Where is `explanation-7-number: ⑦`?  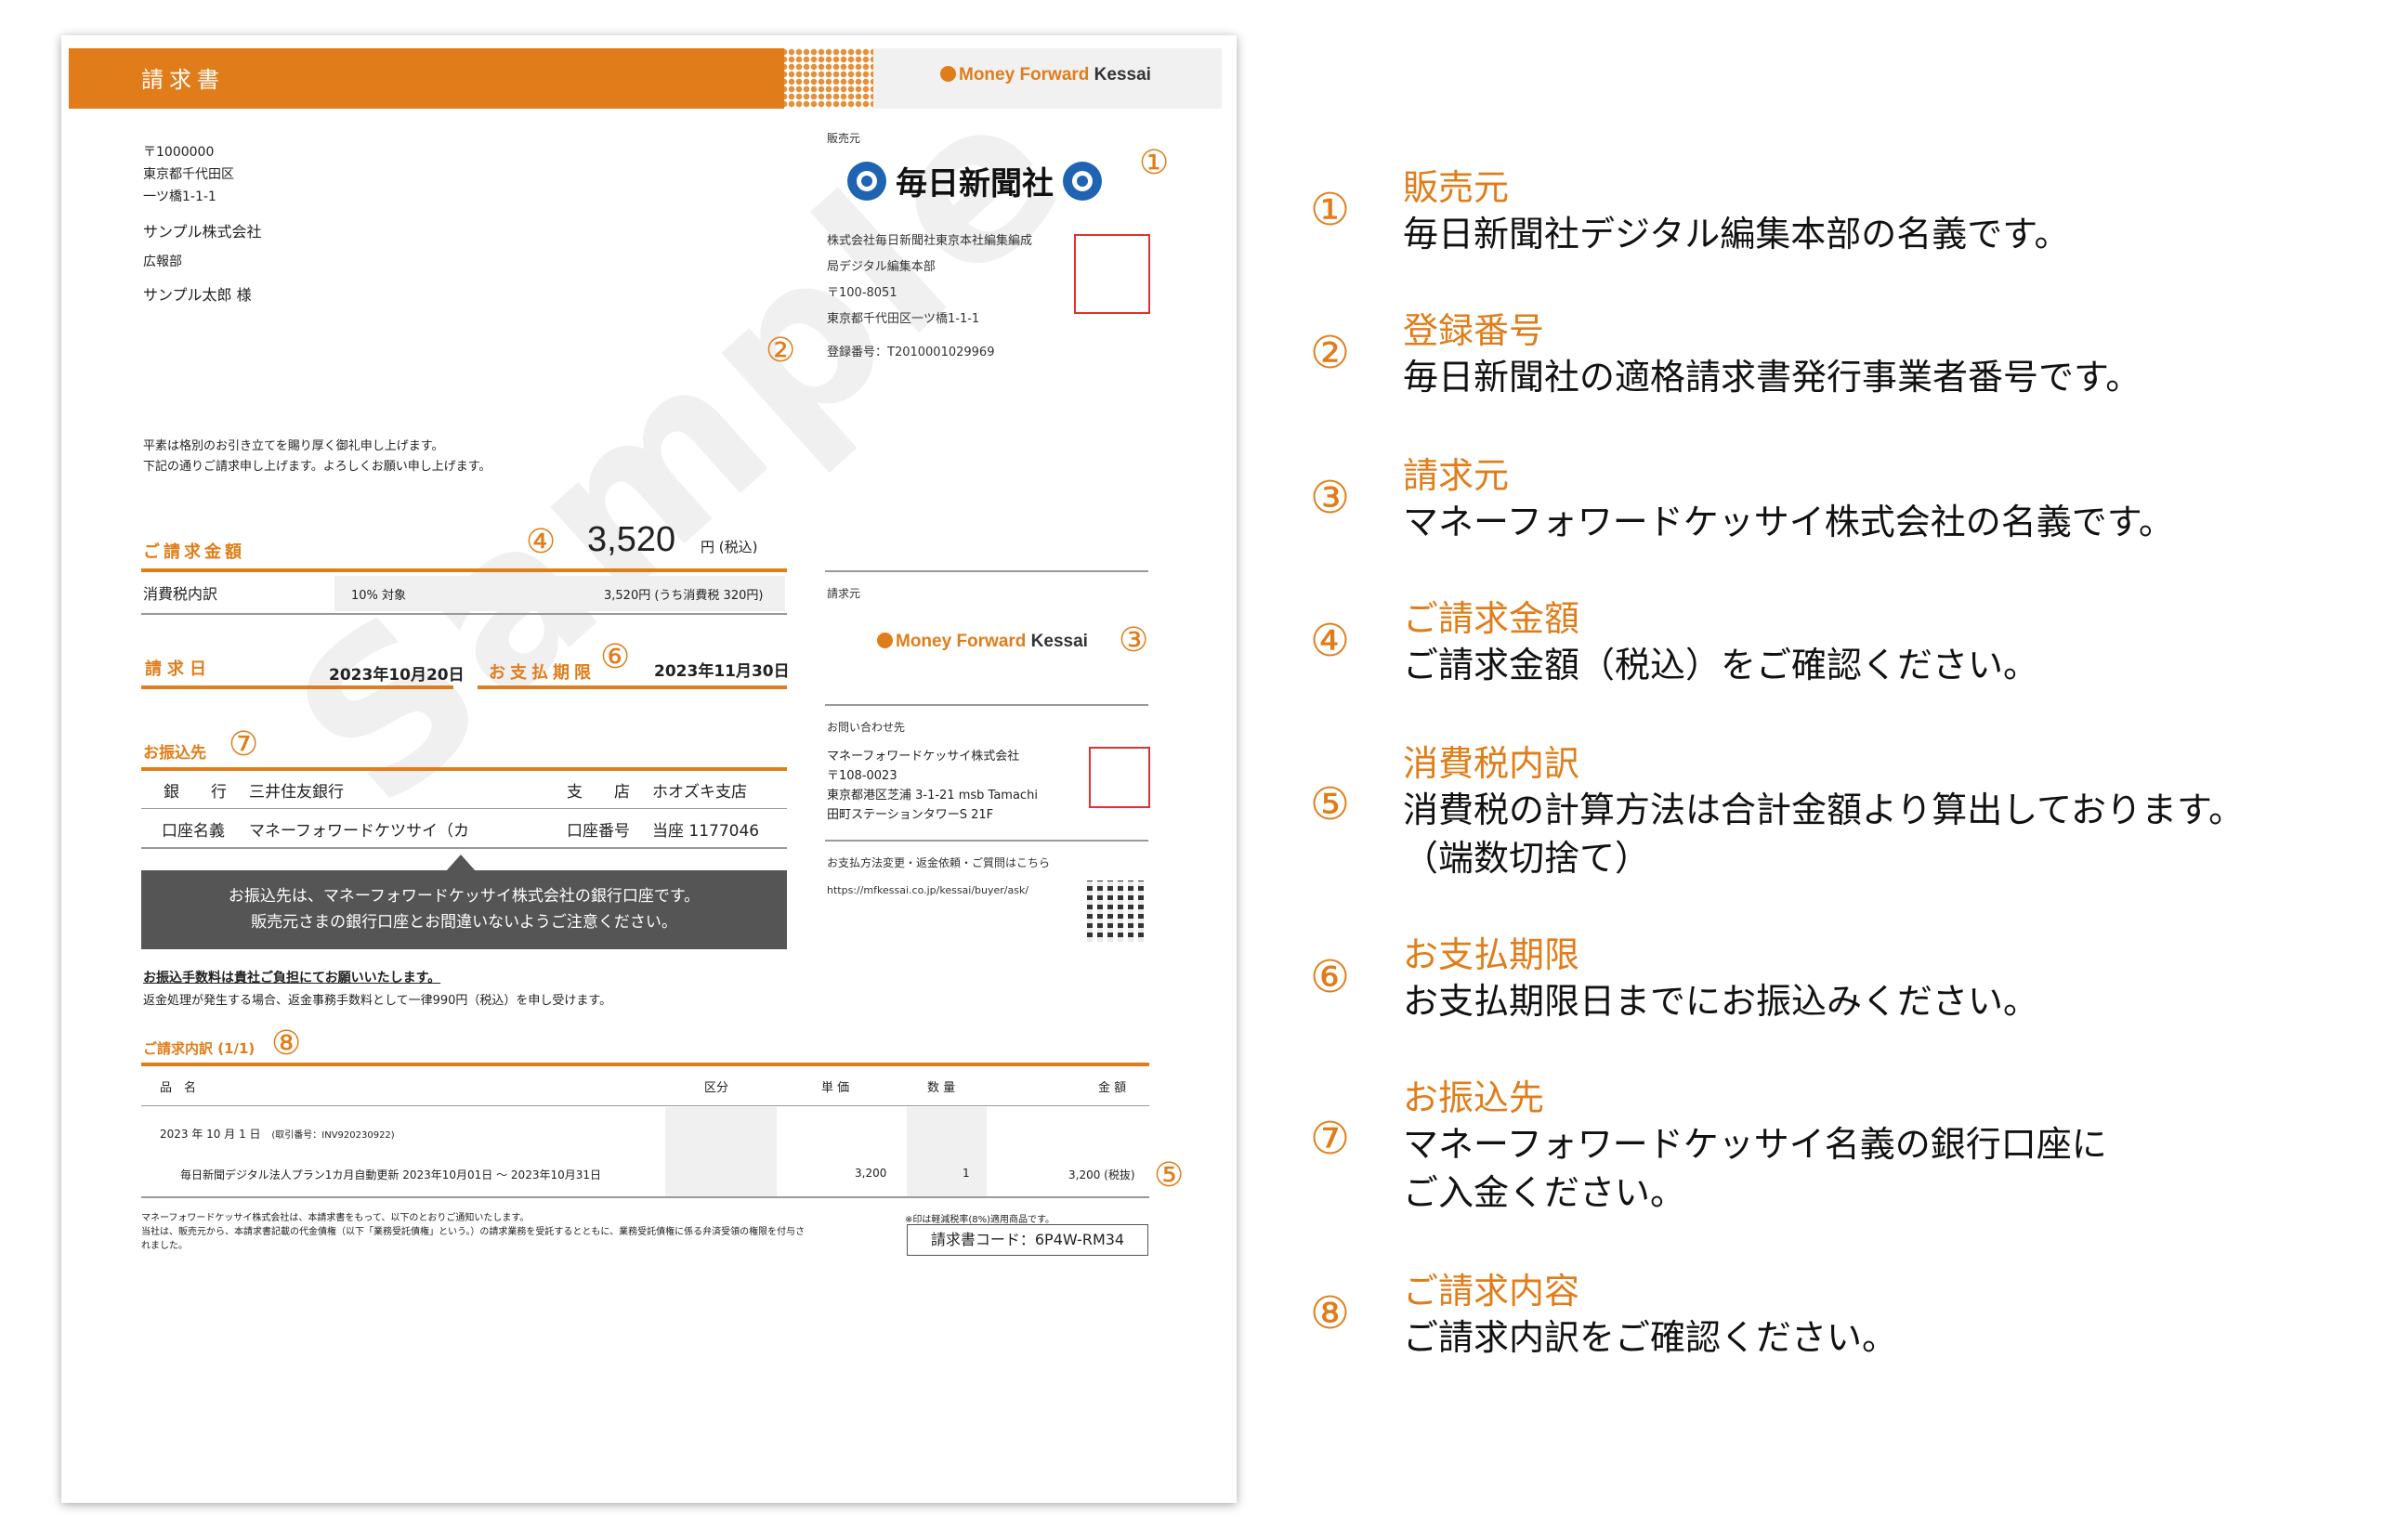 explanation-7-number: ⑦ is located at coordinates (1330, 1139).